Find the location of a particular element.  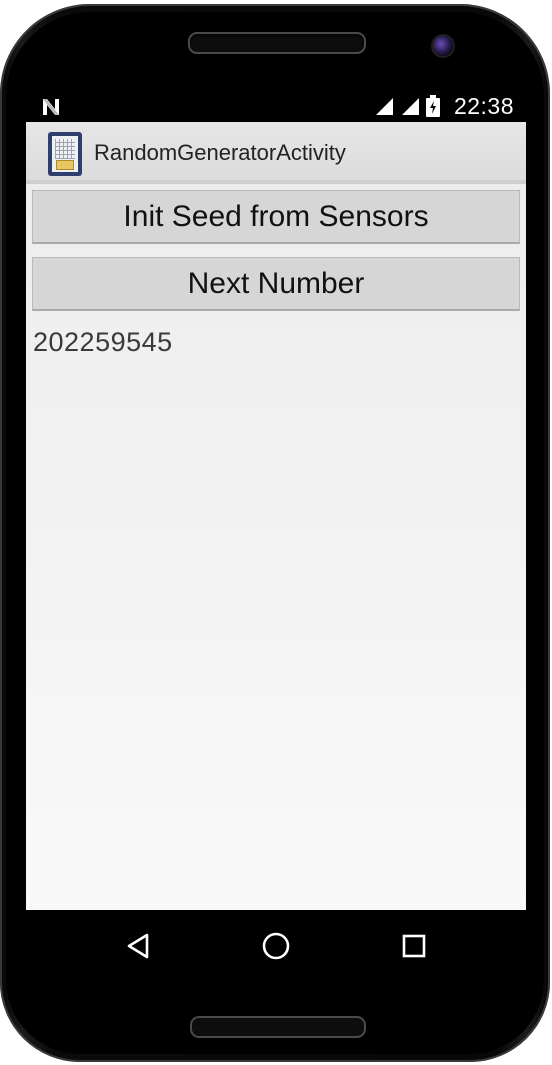

battery-charging-icon is located at coordinates (432, 106).